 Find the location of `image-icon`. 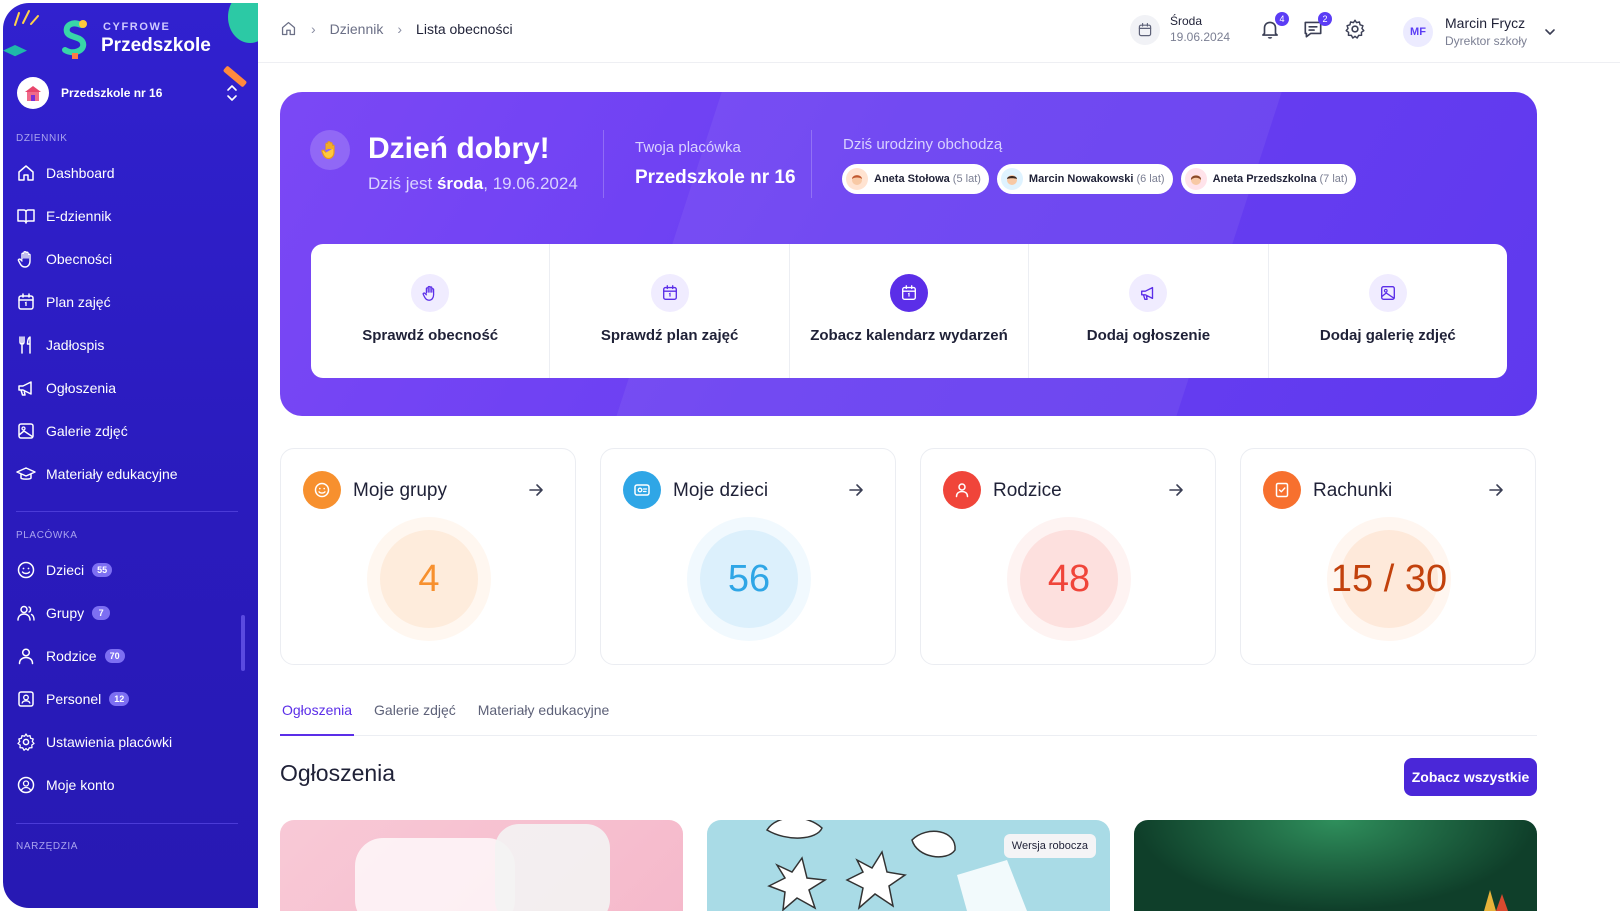

image-icon is located at coordinates (1387, 293).